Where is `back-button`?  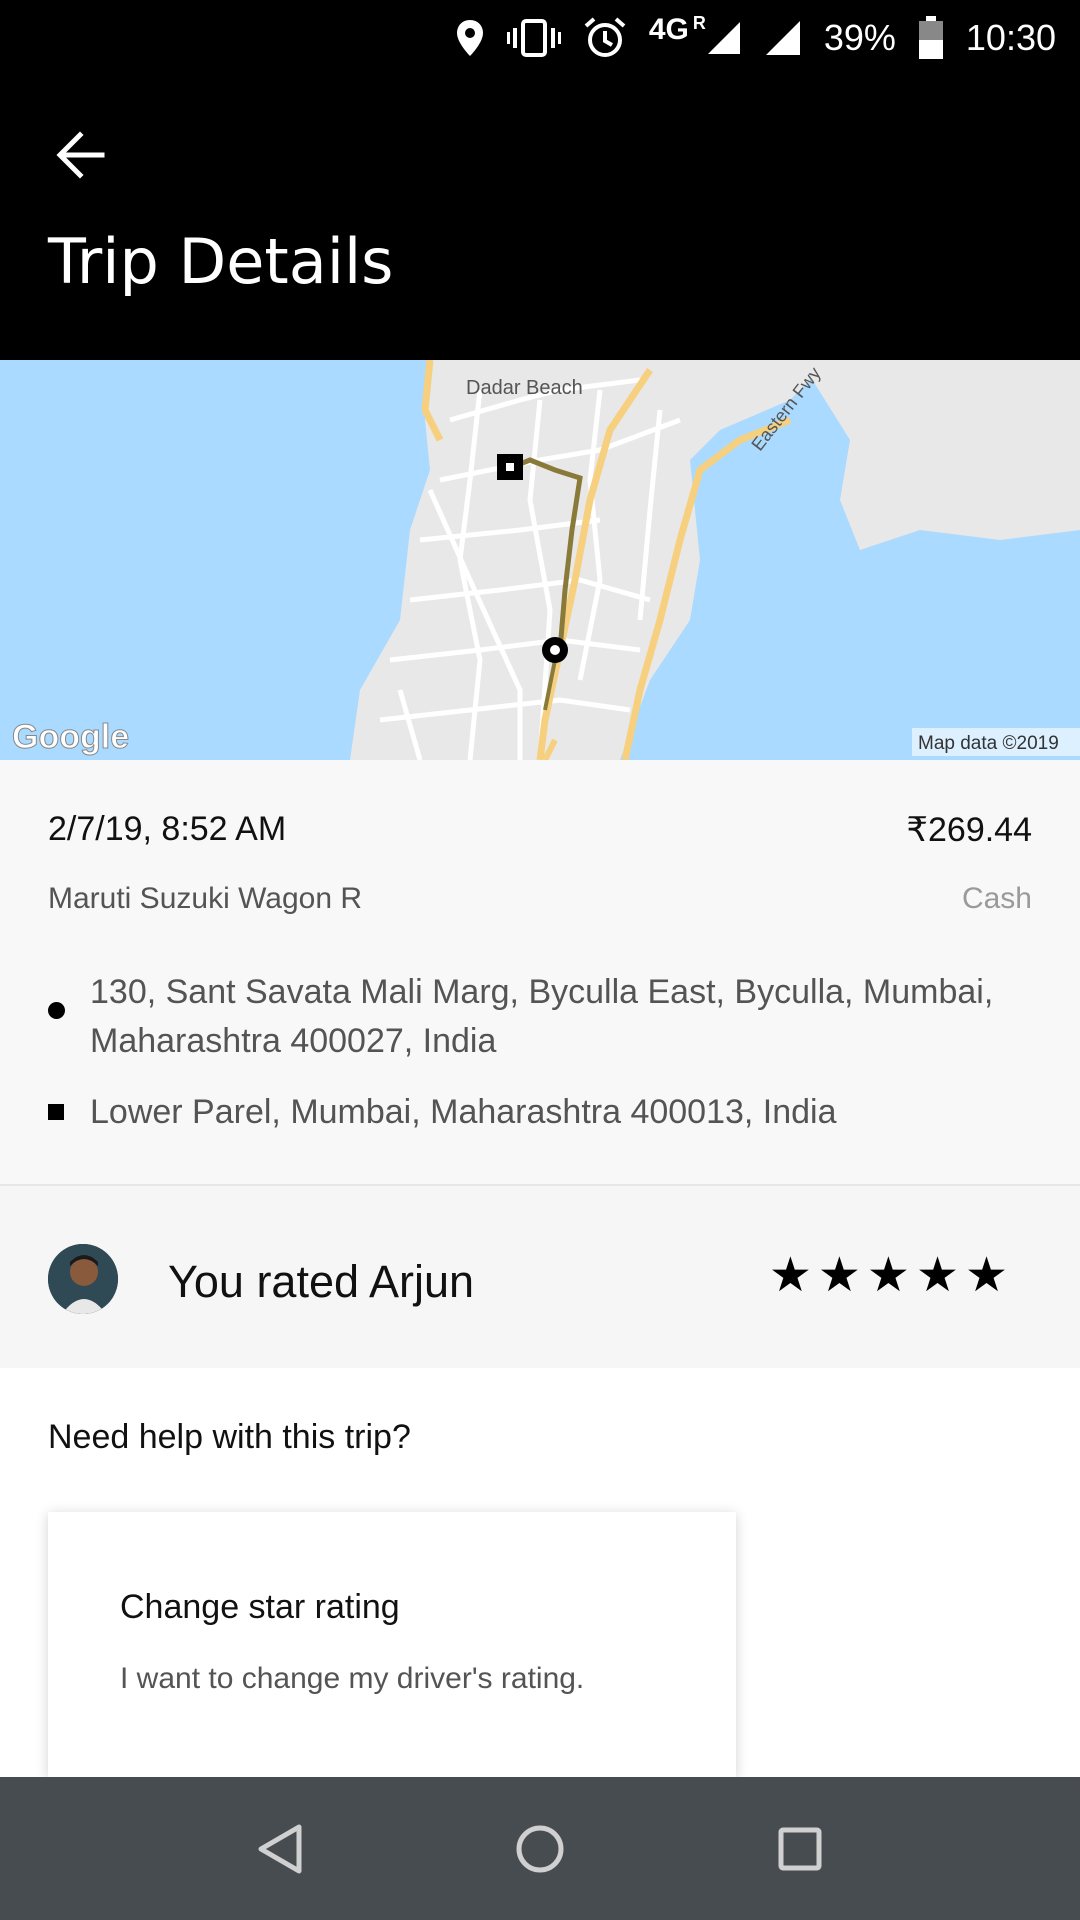
back-button is located at coordinates (87, 155).